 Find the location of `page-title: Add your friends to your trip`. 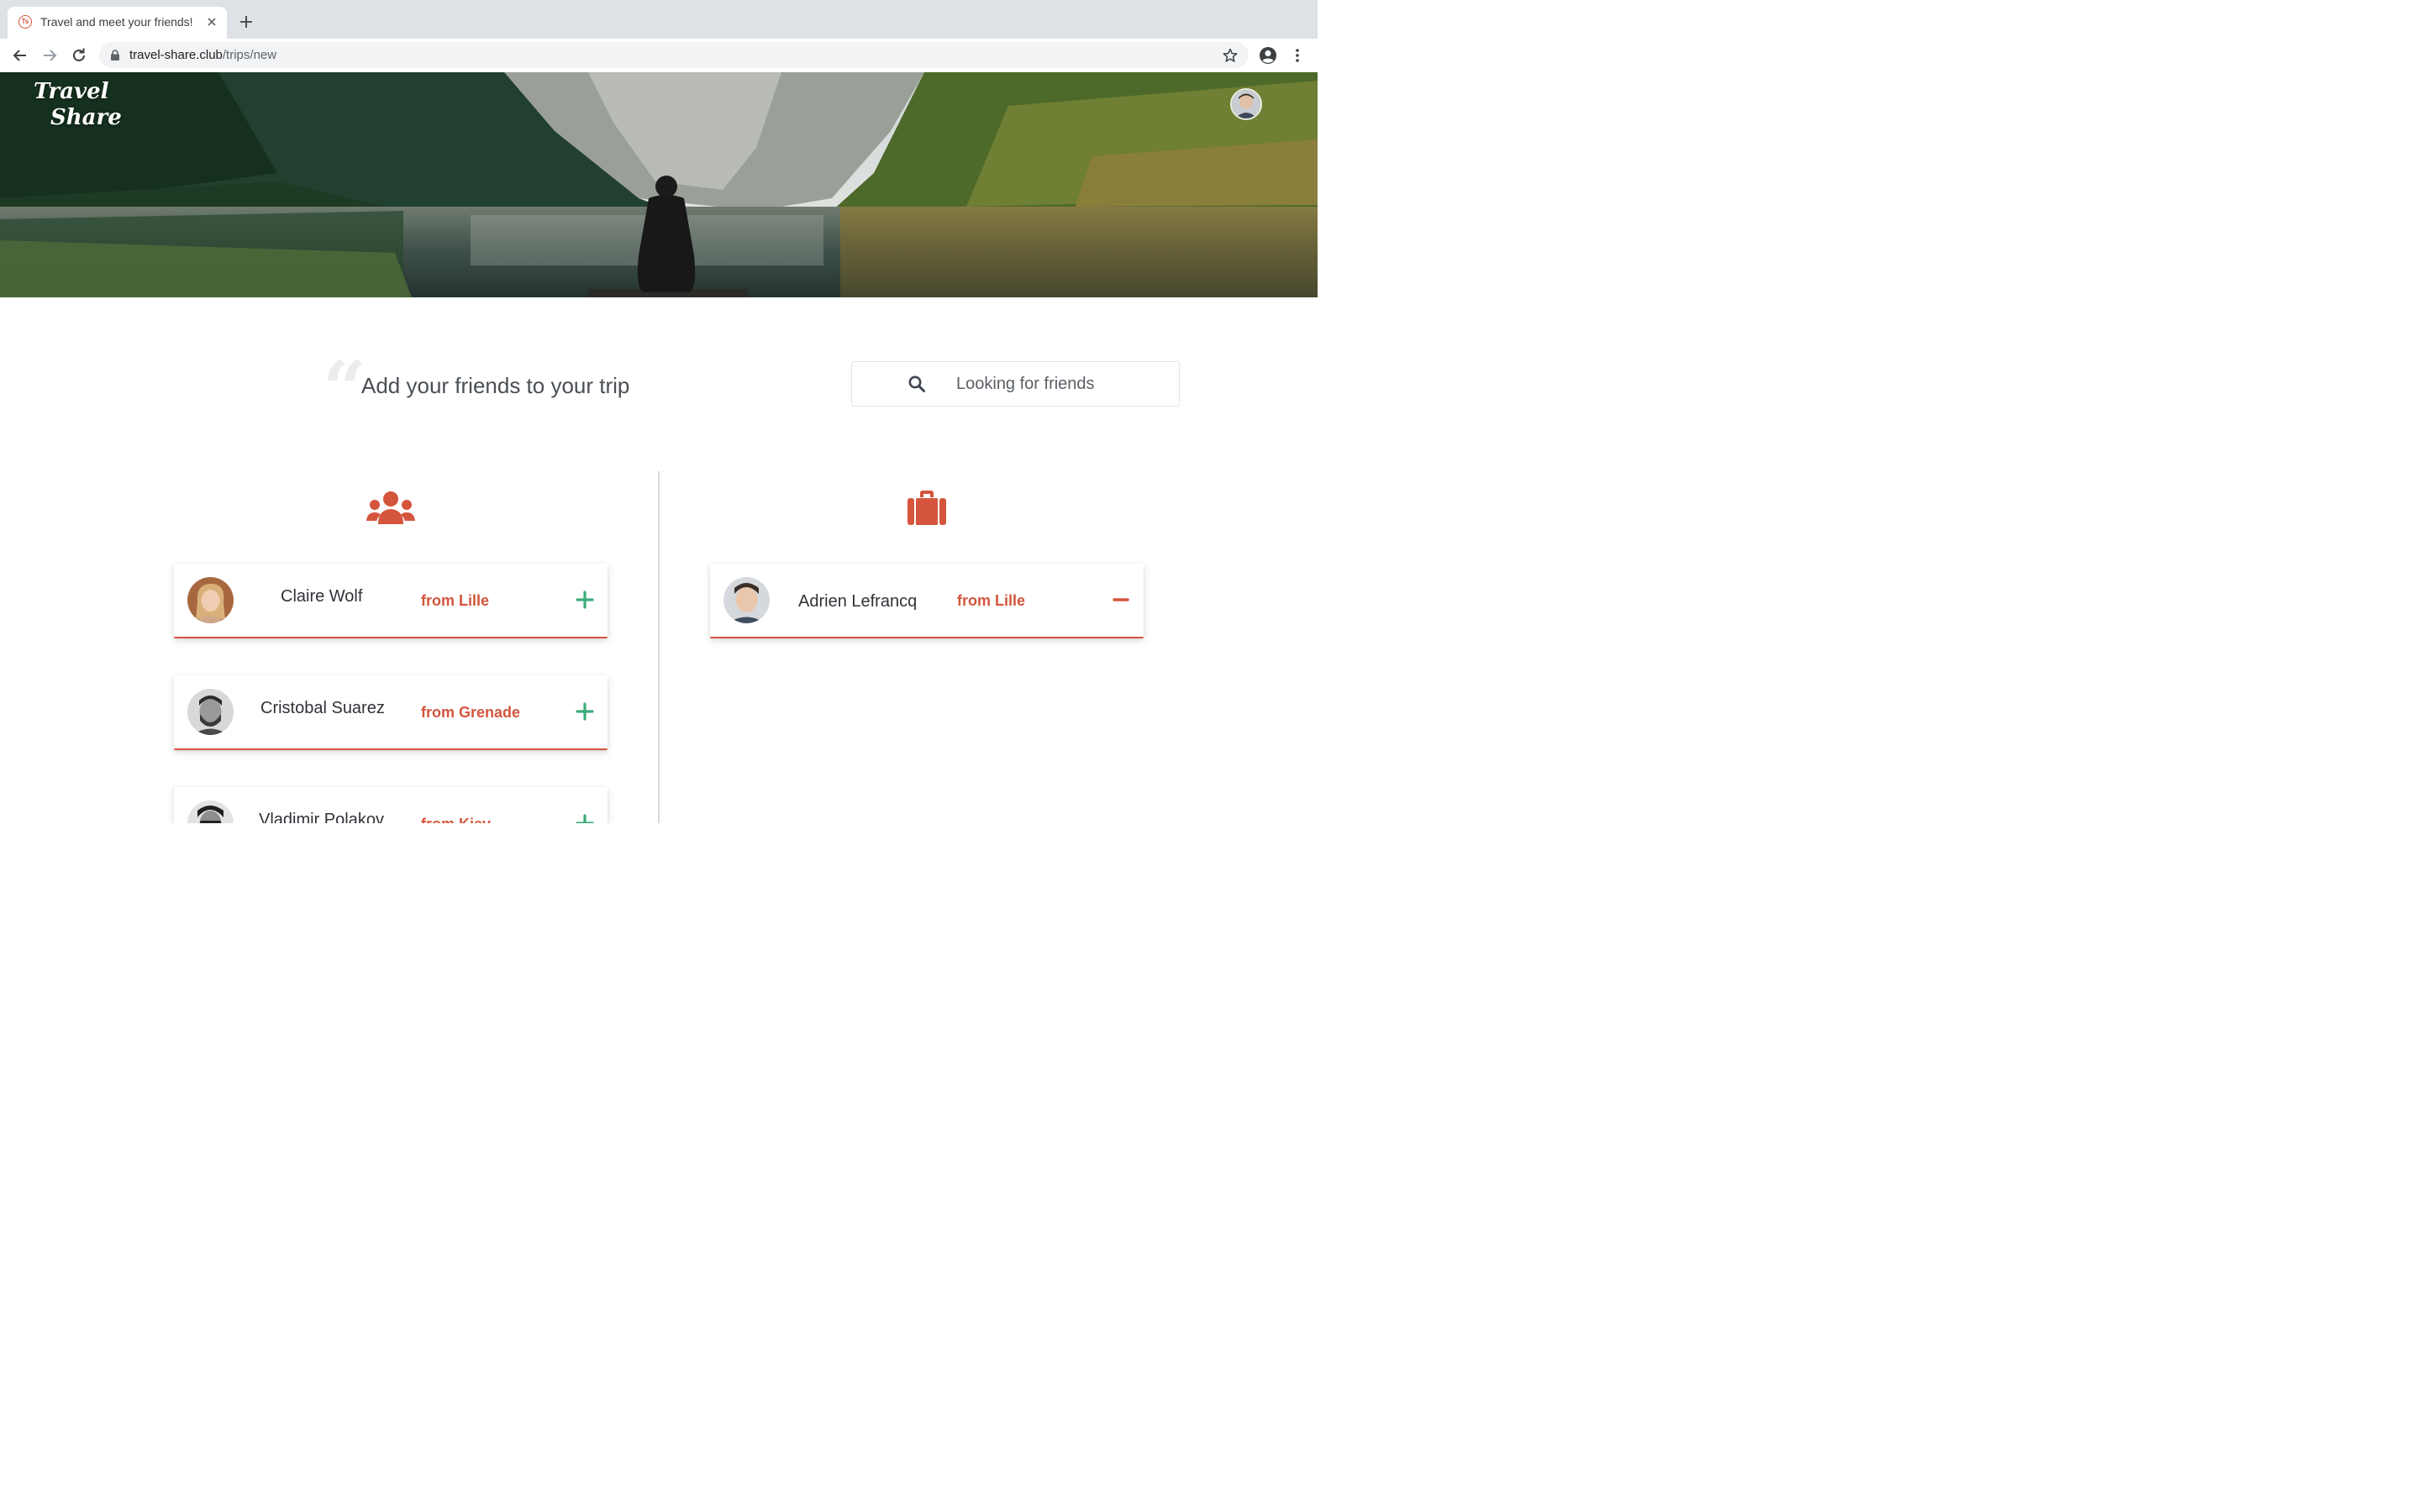

page-title: Add your friends to your trip is located at coordinates (496, 385).